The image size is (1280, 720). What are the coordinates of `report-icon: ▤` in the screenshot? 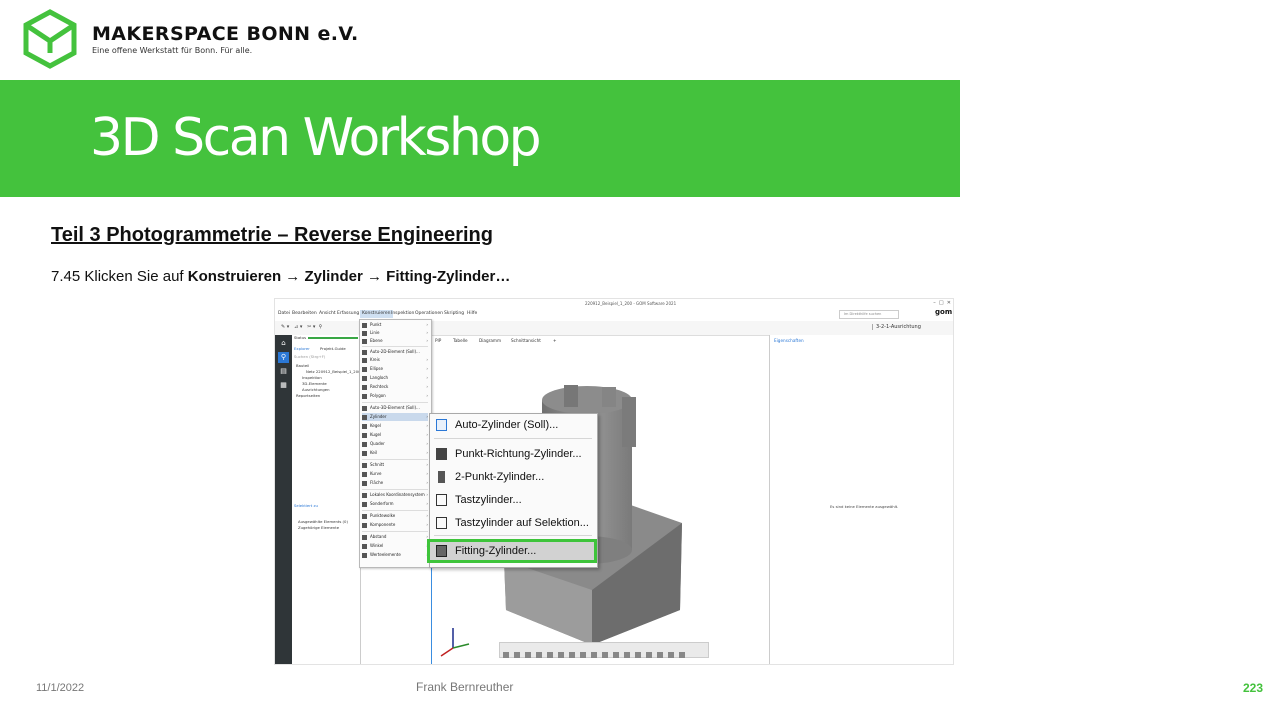 It's located at (283, 371).